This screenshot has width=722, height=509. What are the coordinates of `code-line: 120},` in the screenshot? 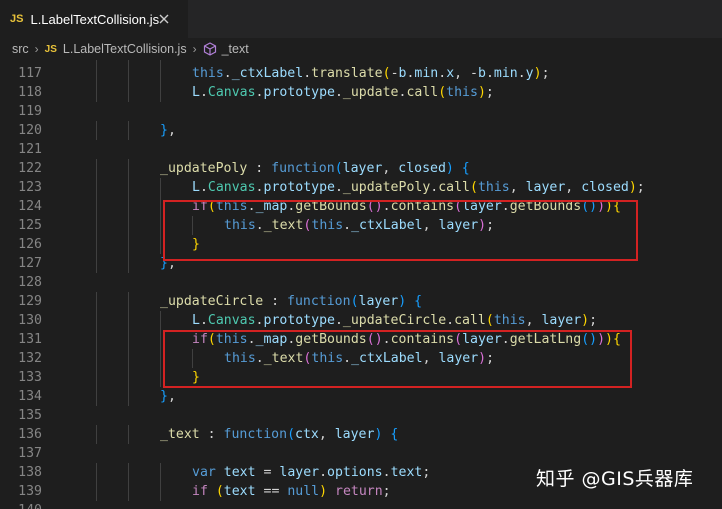 It's located at (361, 130).